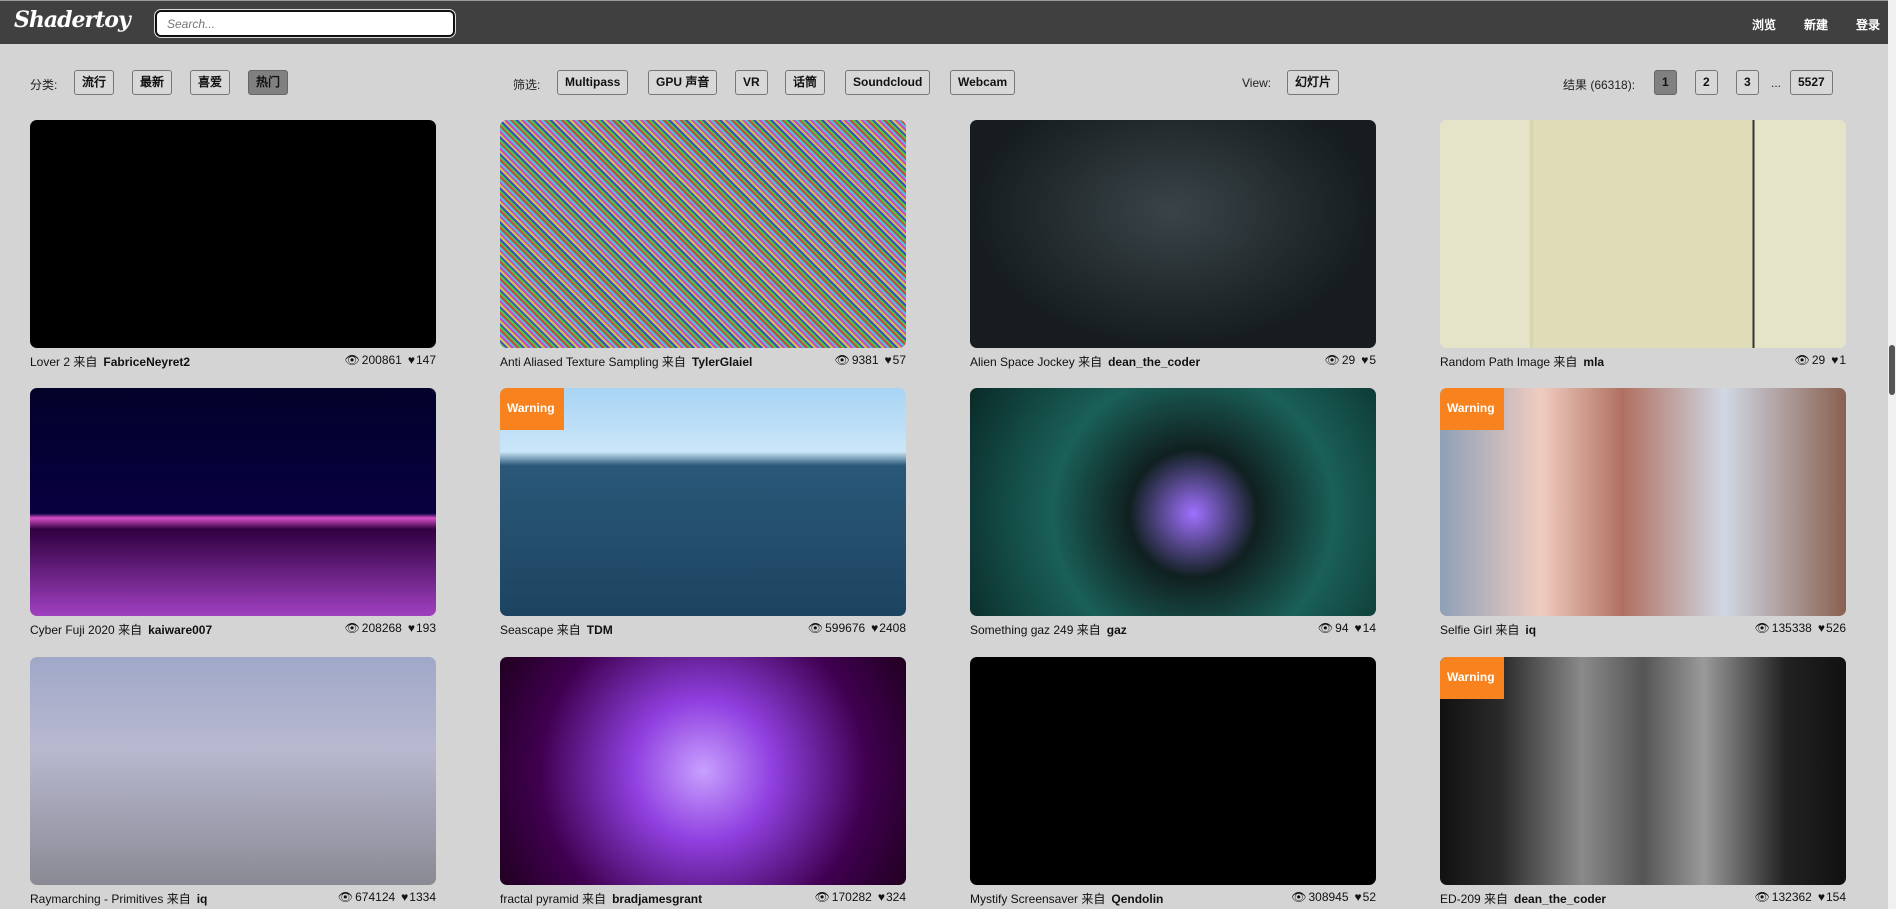 This screenshot has height=909, width=1896. Describe the element at coordinates (152, 82) in the screenshot. I see `category-newest: 最新` at that location.